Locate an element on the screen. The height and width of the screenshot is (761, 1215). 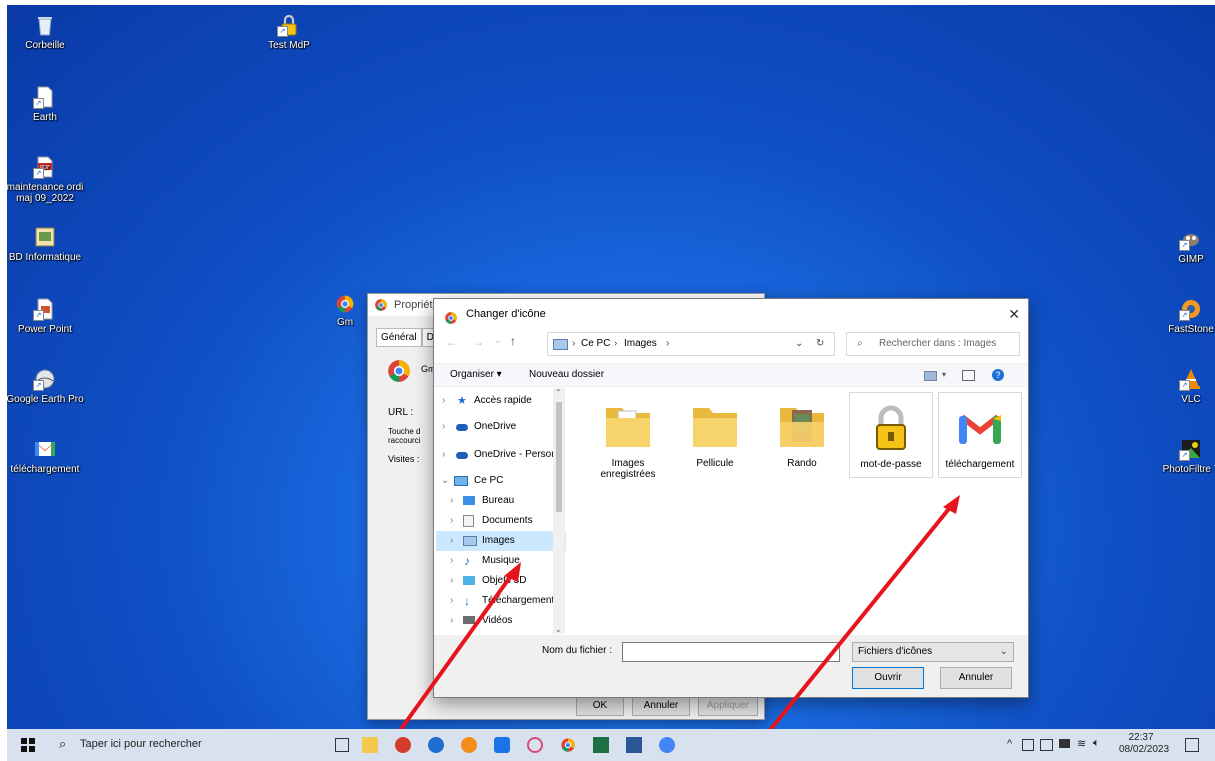
tree-scrollbar: ⌃ ⌄ is located at coordinates (559, 511).